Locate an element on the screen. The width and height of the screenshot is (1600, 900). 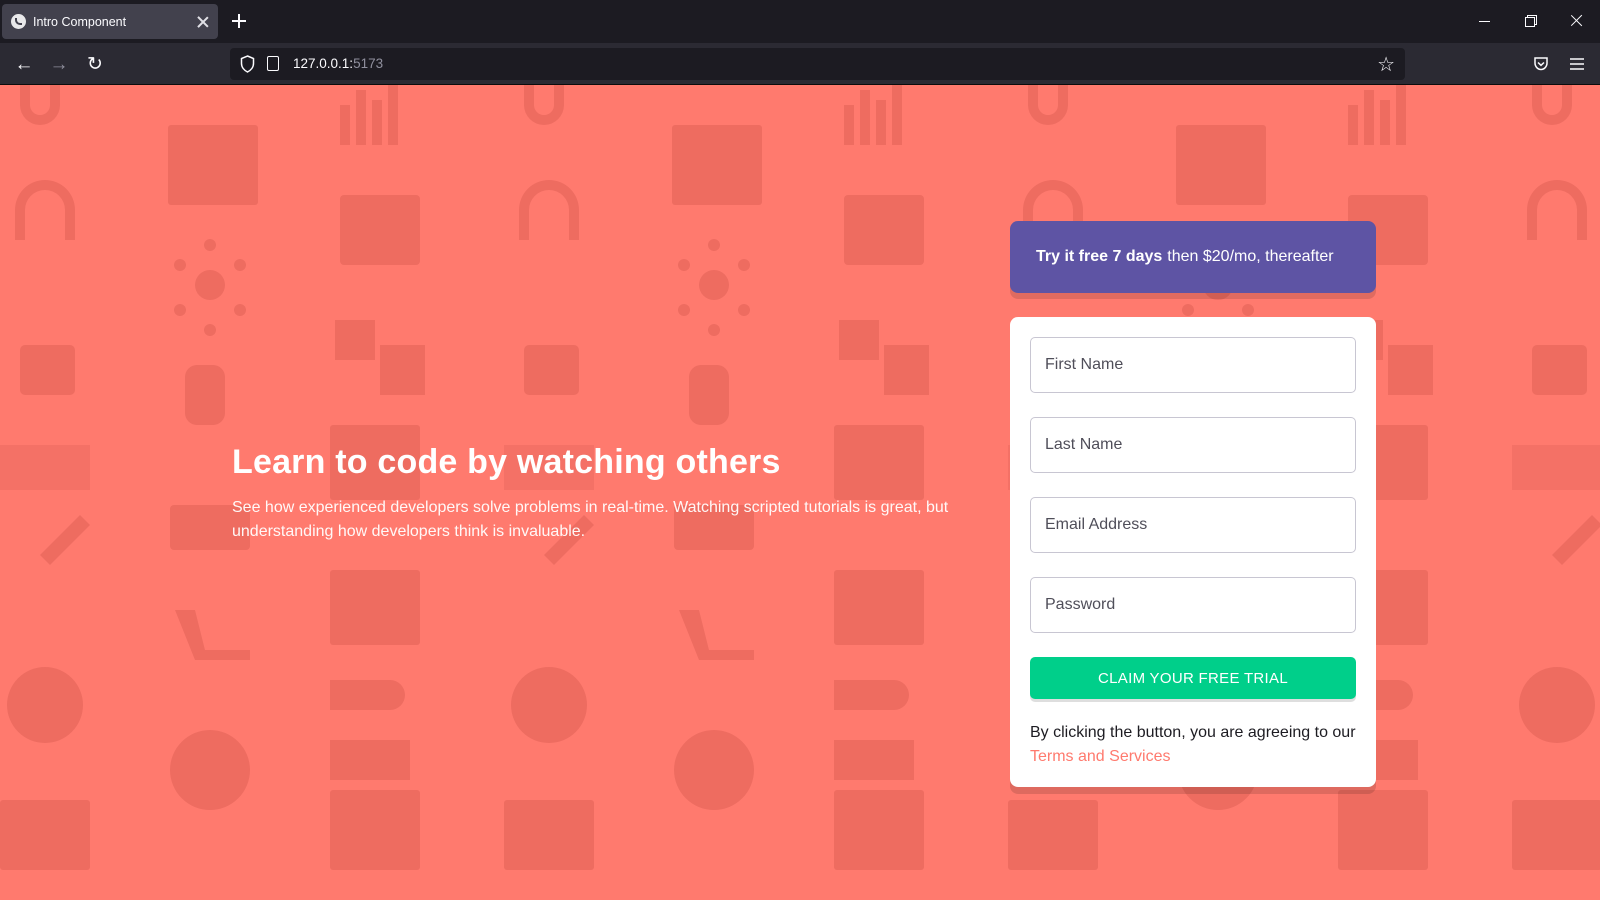
restore-icon is located at coordinates (1531, 21).